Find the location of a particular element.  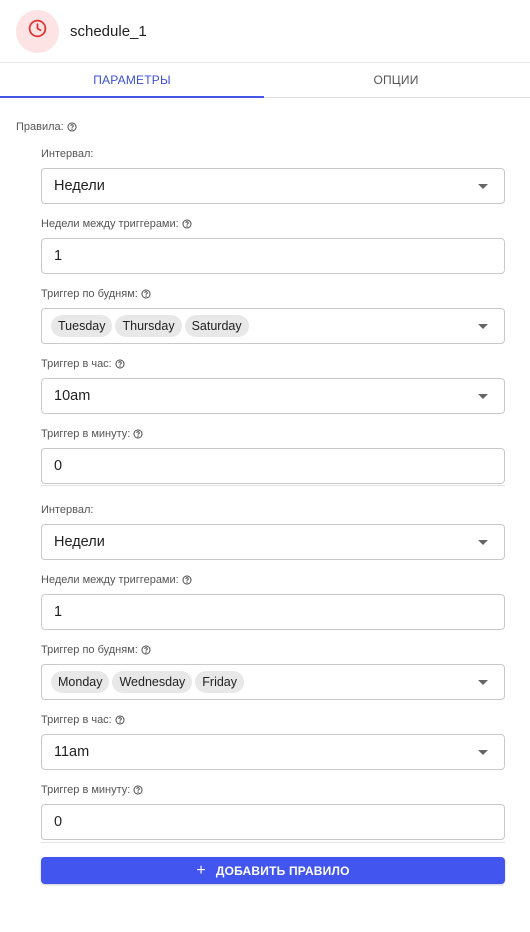

tab-parameters: ПАРАМЕТРЫ is located at coordinates (132, 80).